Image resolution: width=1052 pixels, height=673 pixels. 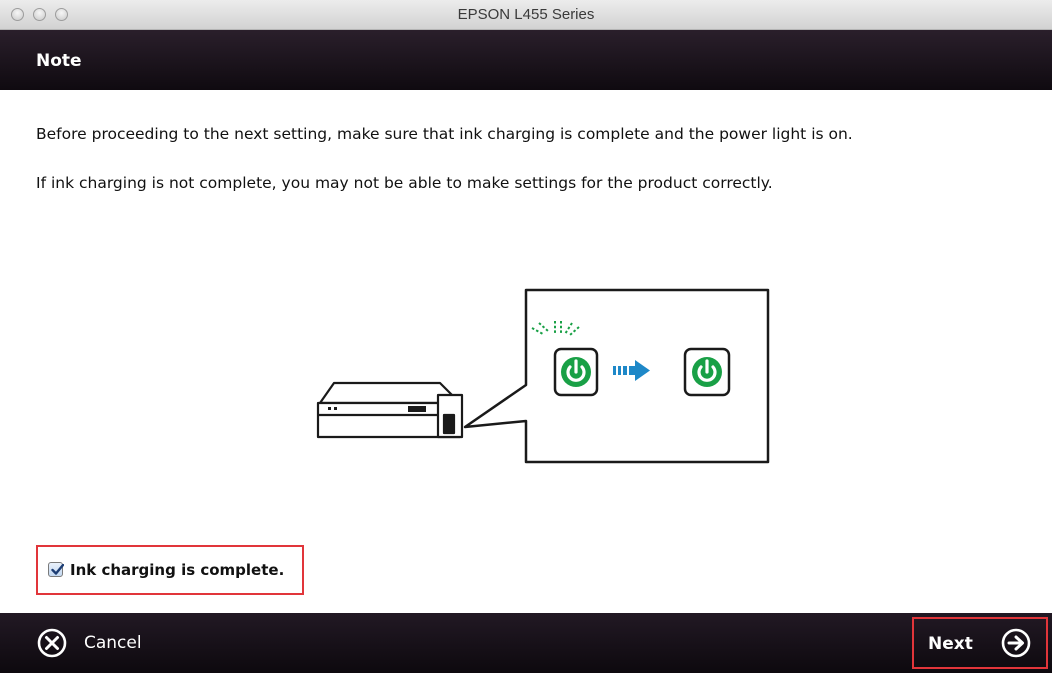 I want to click on power-button-blinking-icon, so click(x=576, y=372).